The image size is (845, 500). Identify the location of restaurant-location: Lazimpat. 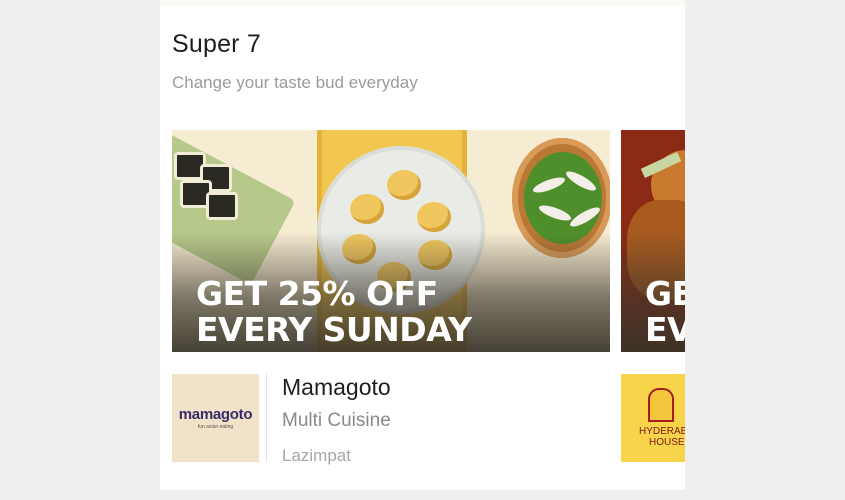
(316, 455).